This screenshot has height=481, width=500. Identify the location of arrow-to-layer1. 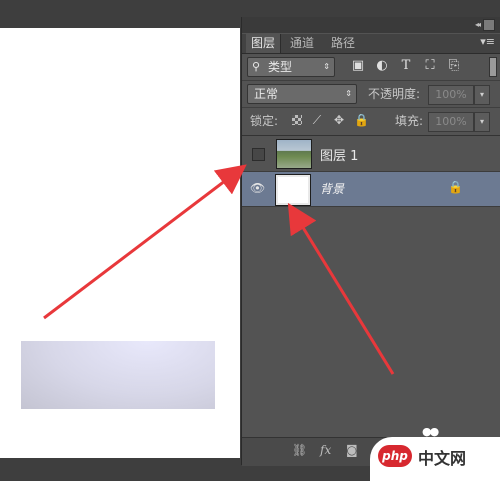
(145, 242).